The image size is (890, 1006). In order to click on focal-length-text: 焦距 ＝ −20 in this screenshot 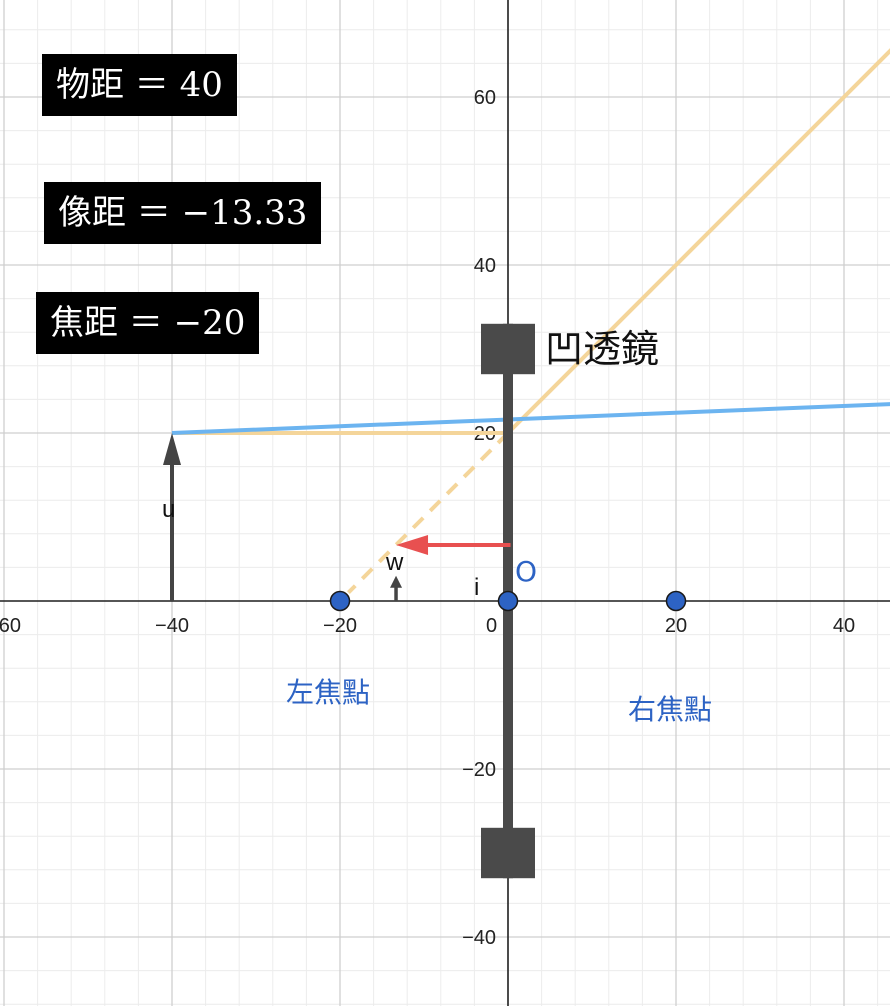, I will do `click(148, 323)`.